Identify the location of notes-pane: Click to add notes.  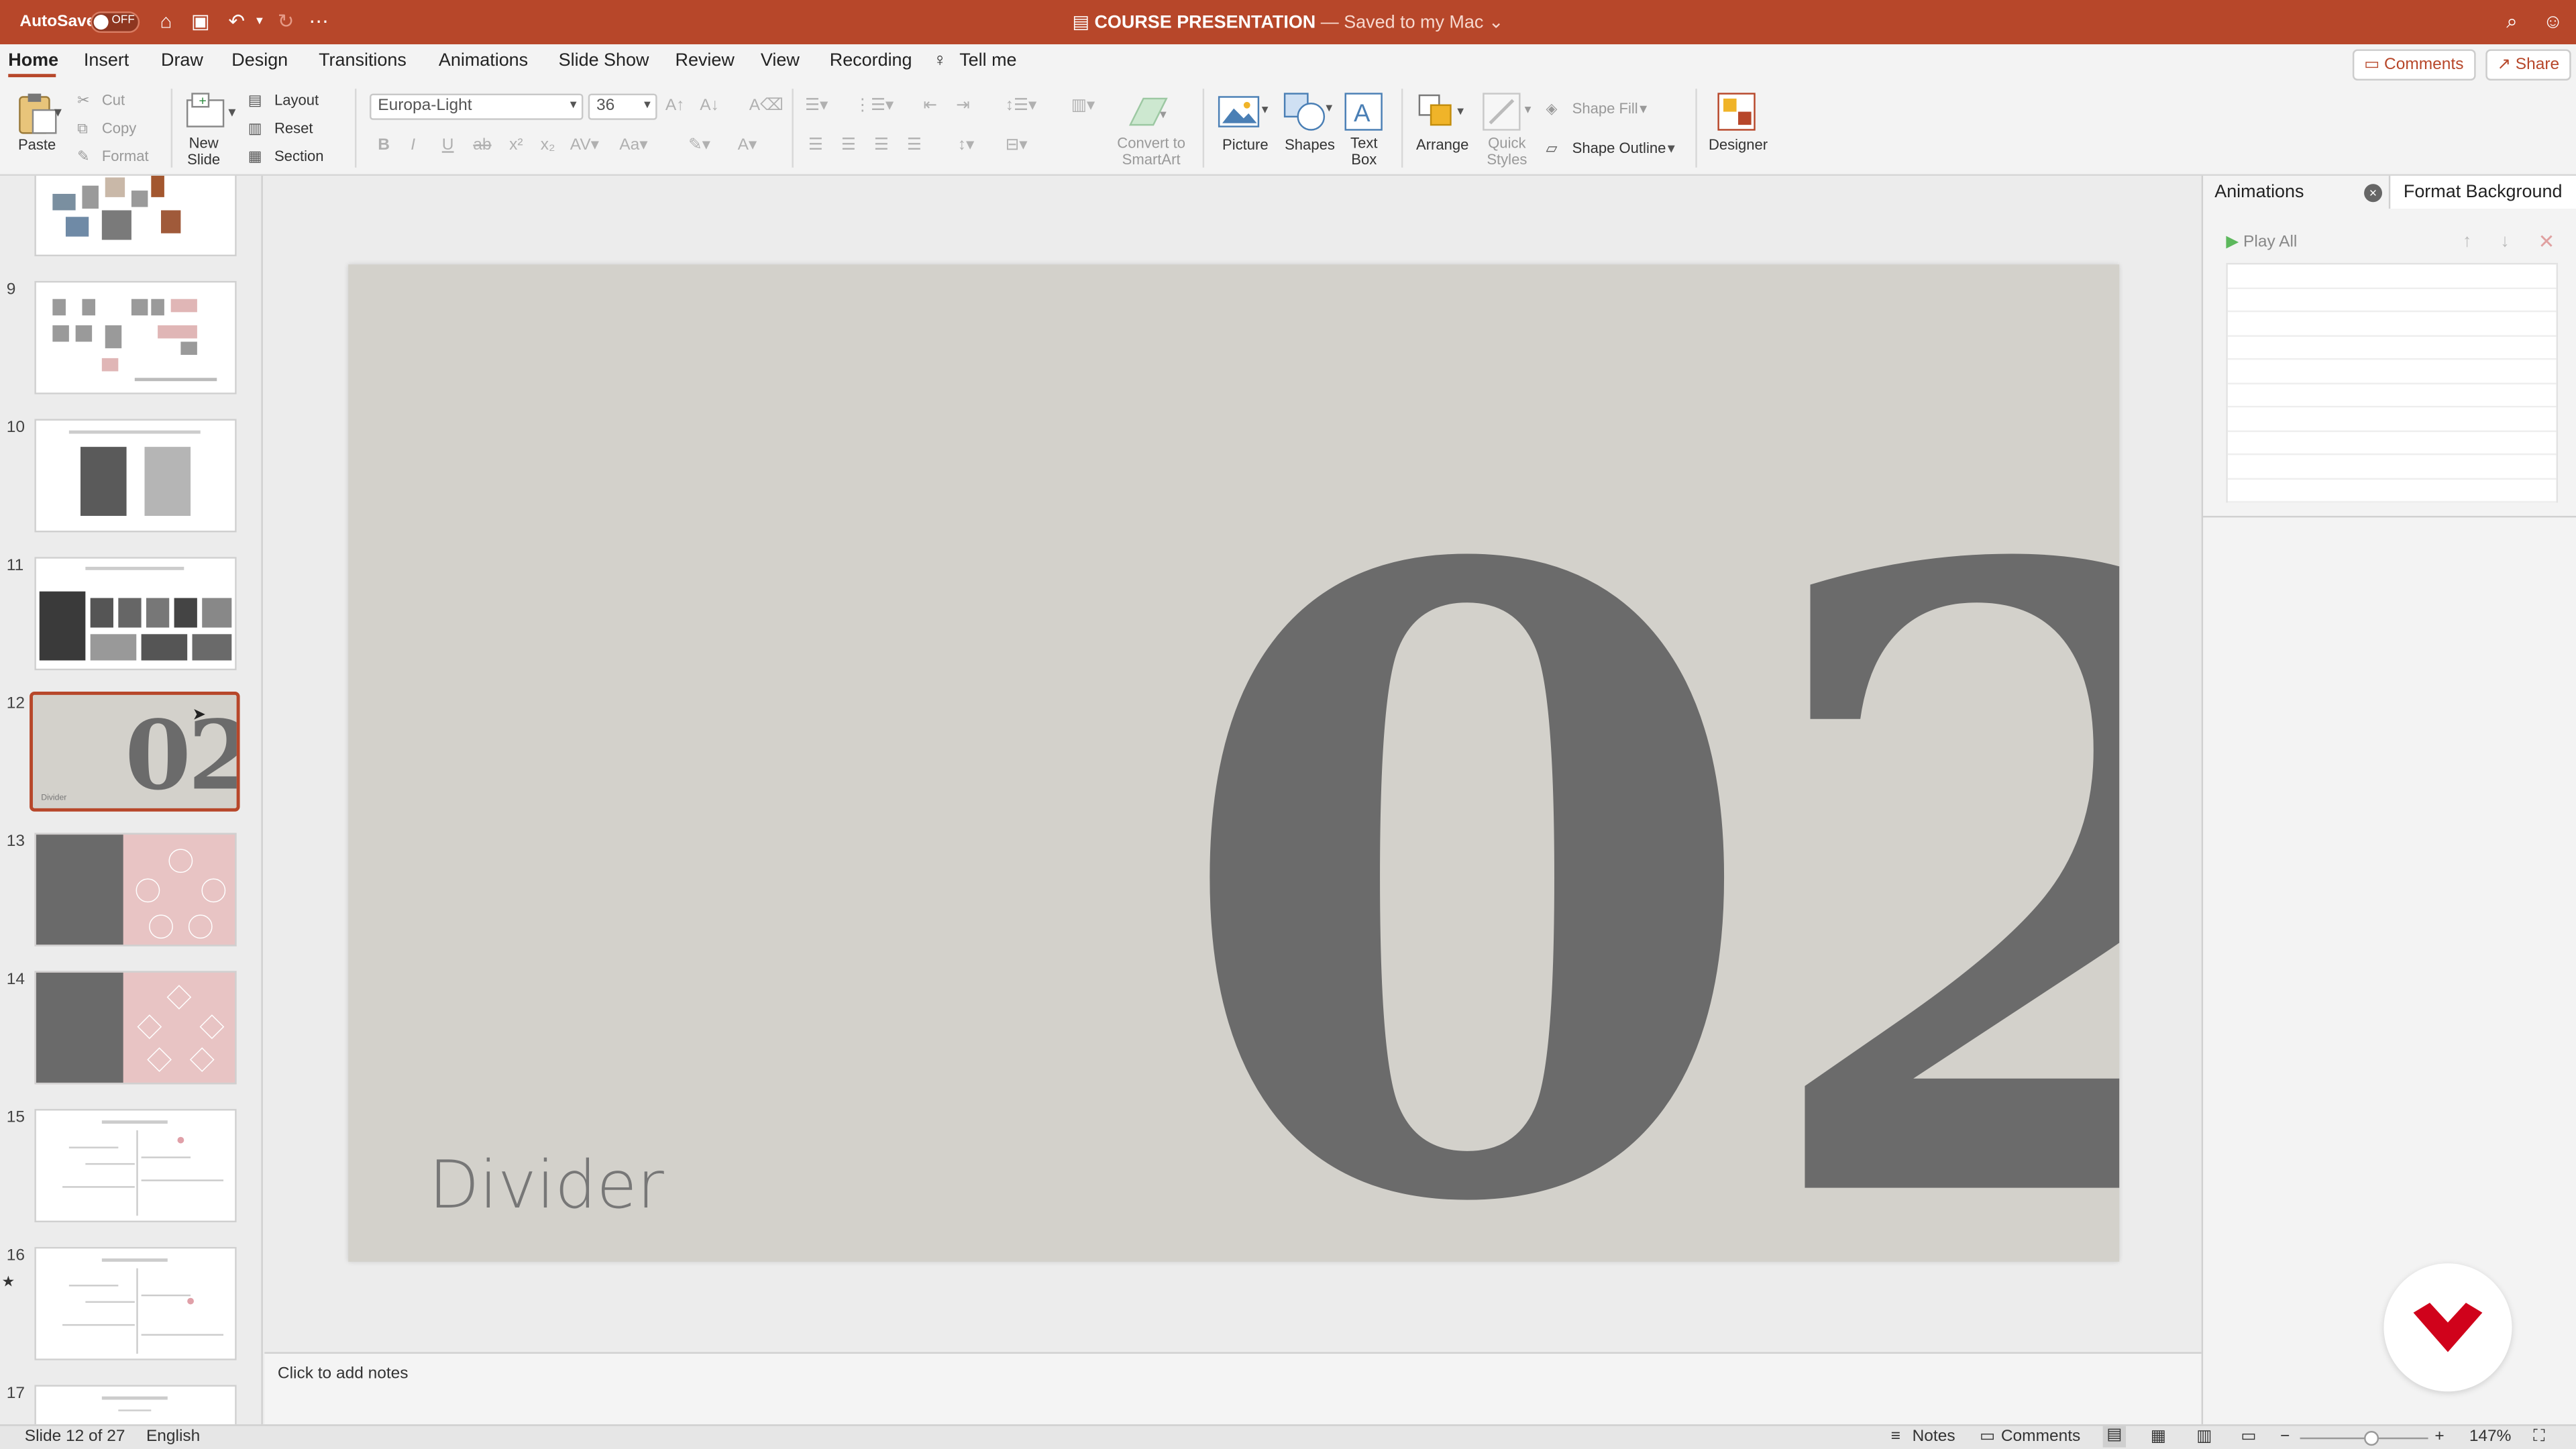
(1233, 1388).